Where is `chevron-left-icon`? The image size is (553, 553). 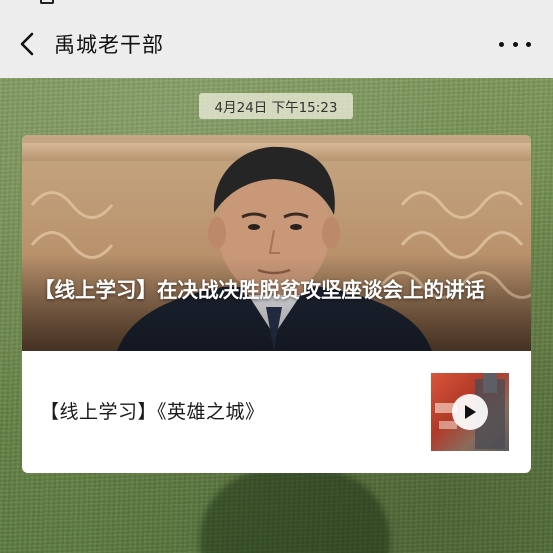 chevron-left-icon is located at coordinates (27, 44).